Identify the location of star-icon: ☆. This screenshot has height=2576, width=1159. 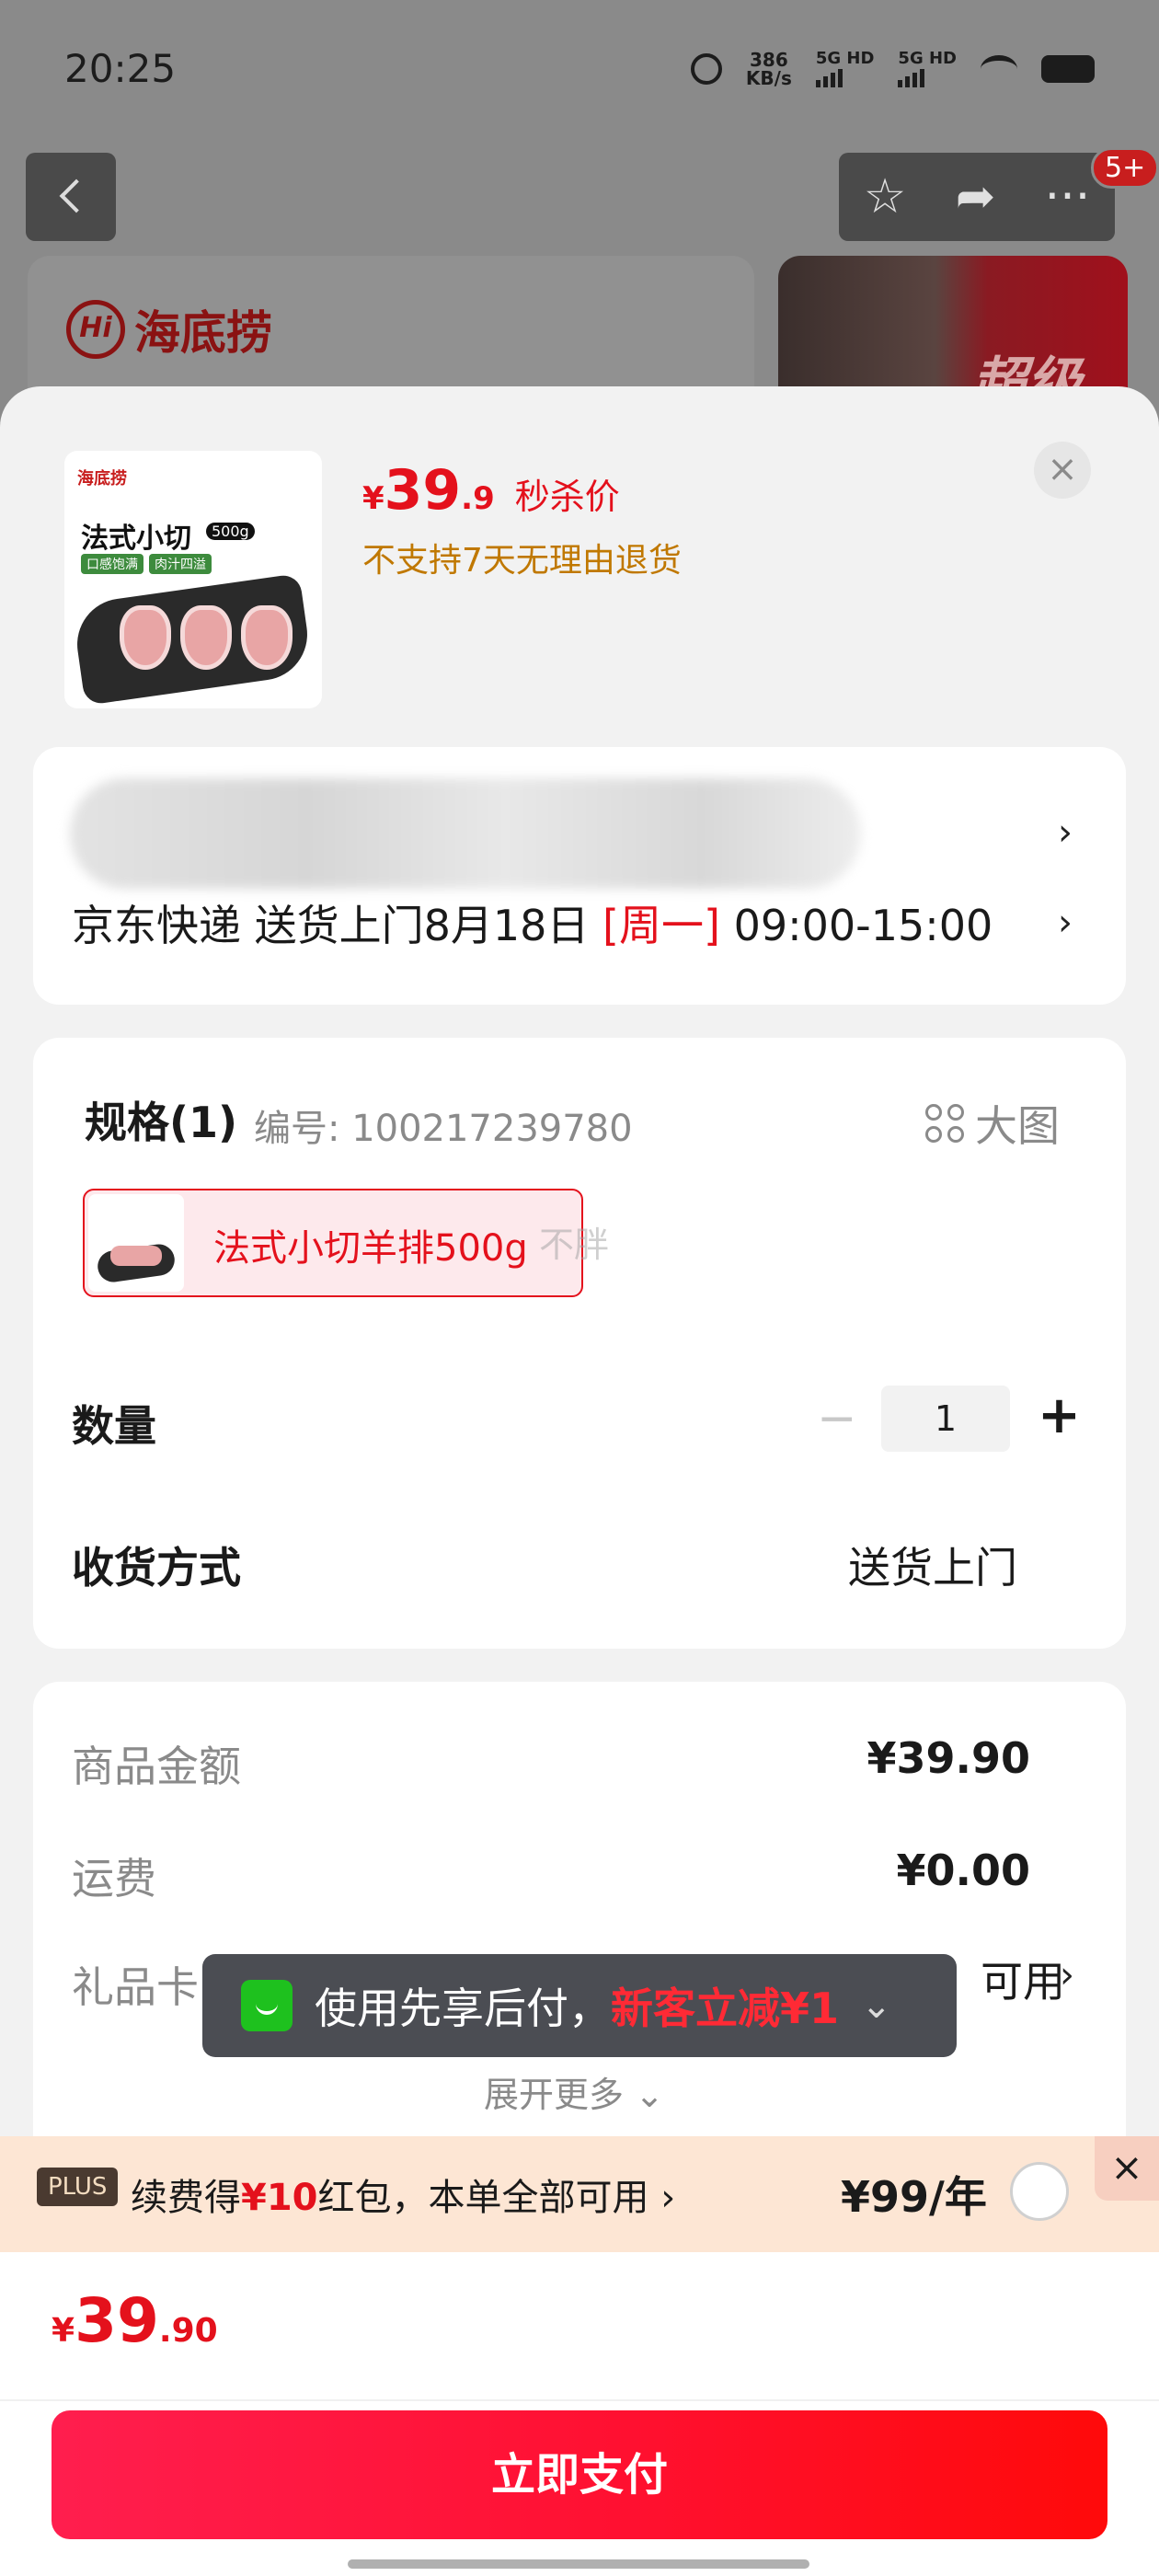
(885, 196).